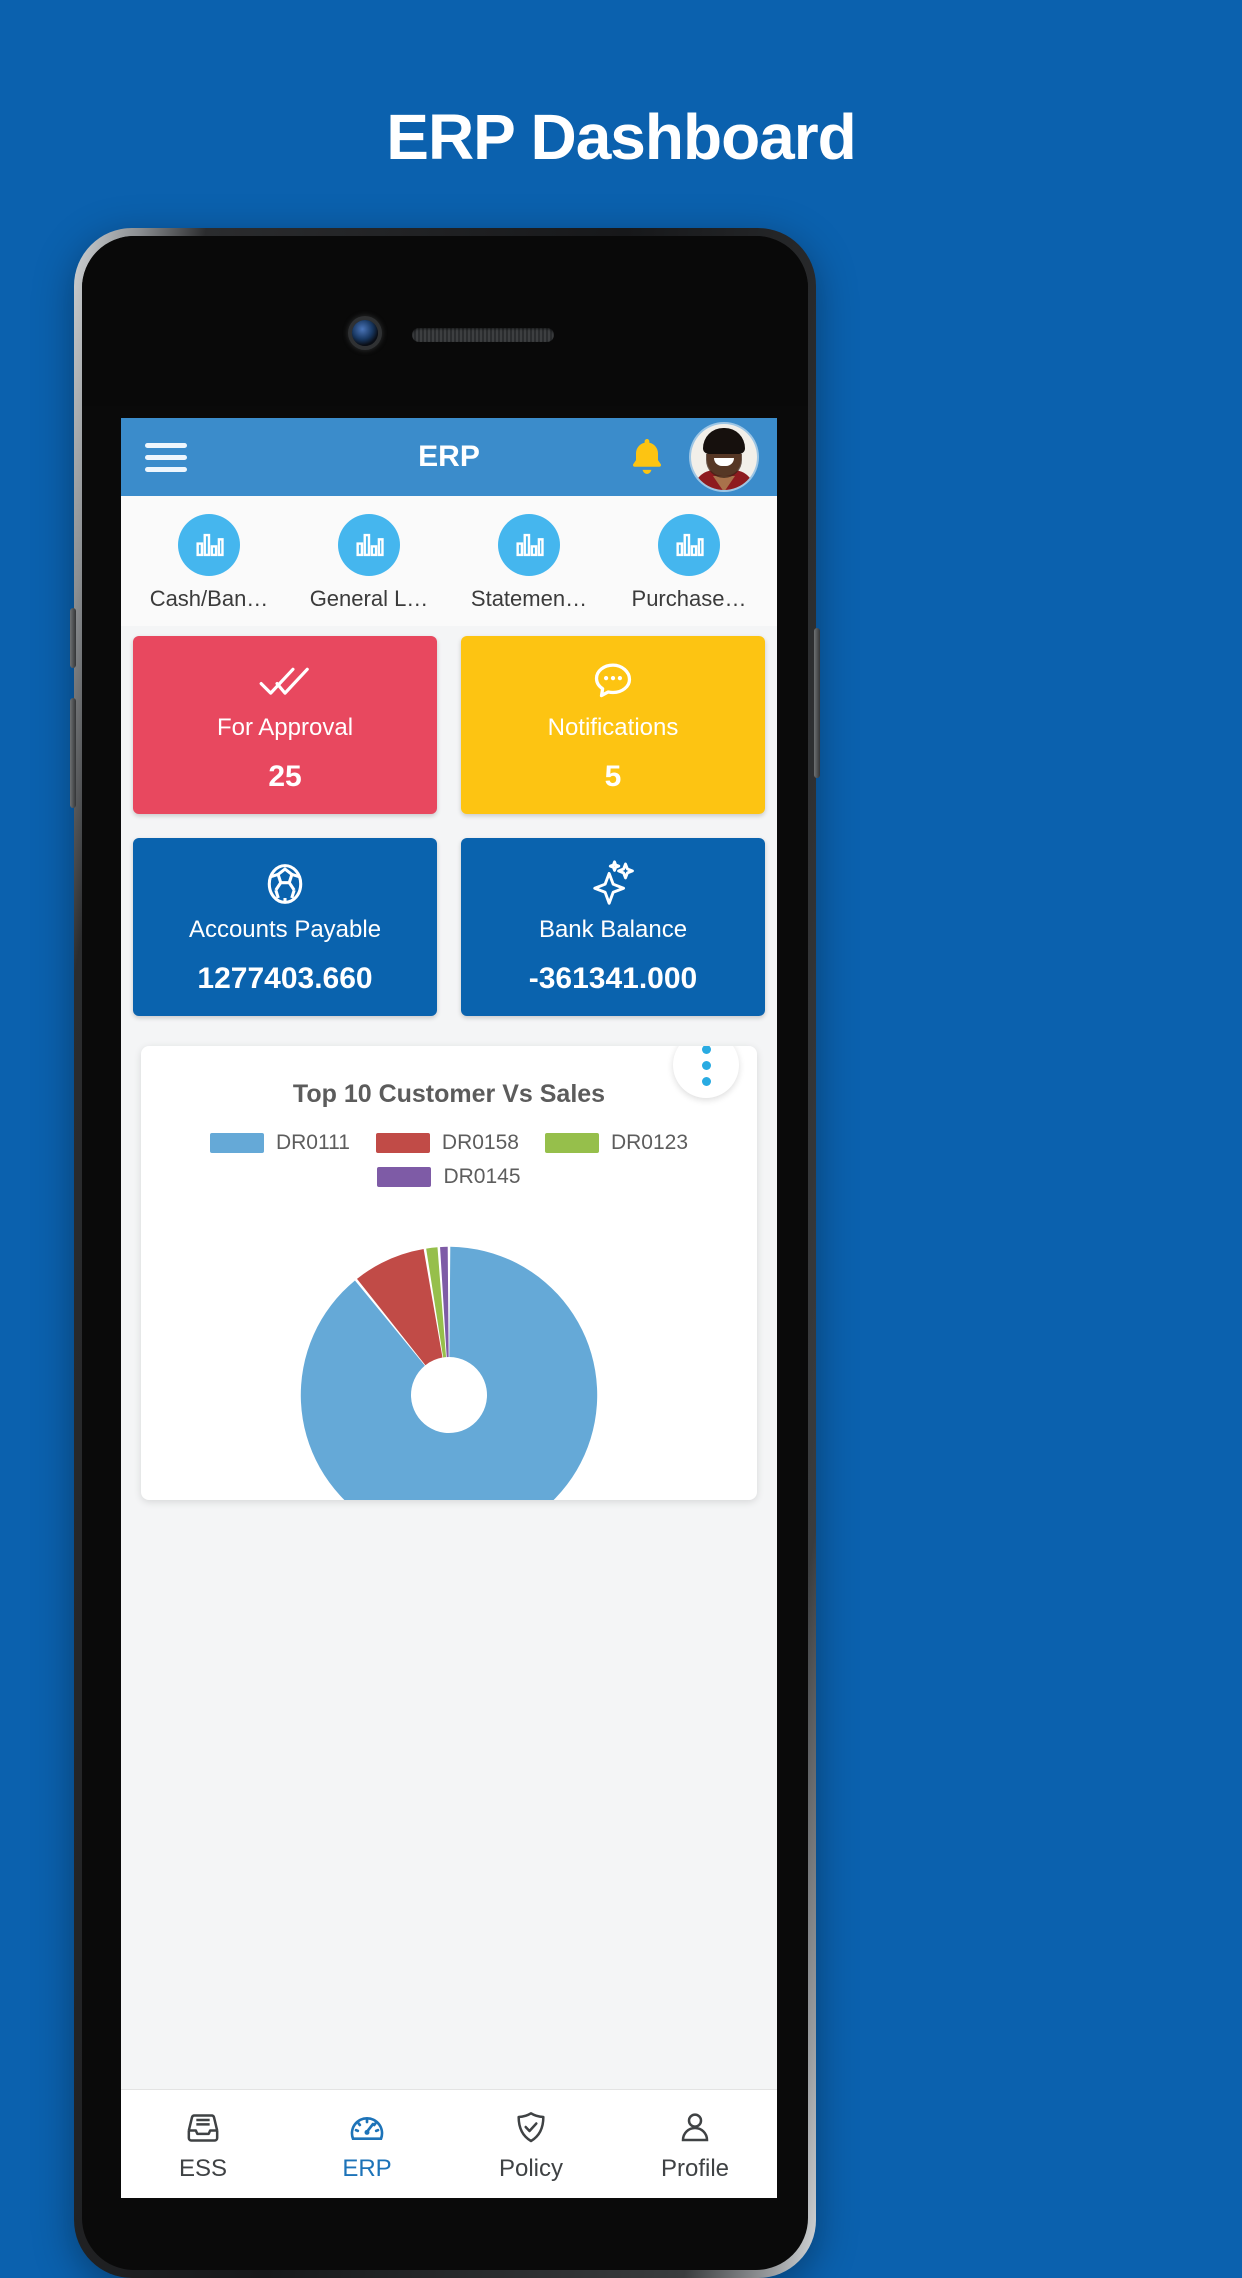  I want to click on nav-label: Profile, so click(695, 2168).